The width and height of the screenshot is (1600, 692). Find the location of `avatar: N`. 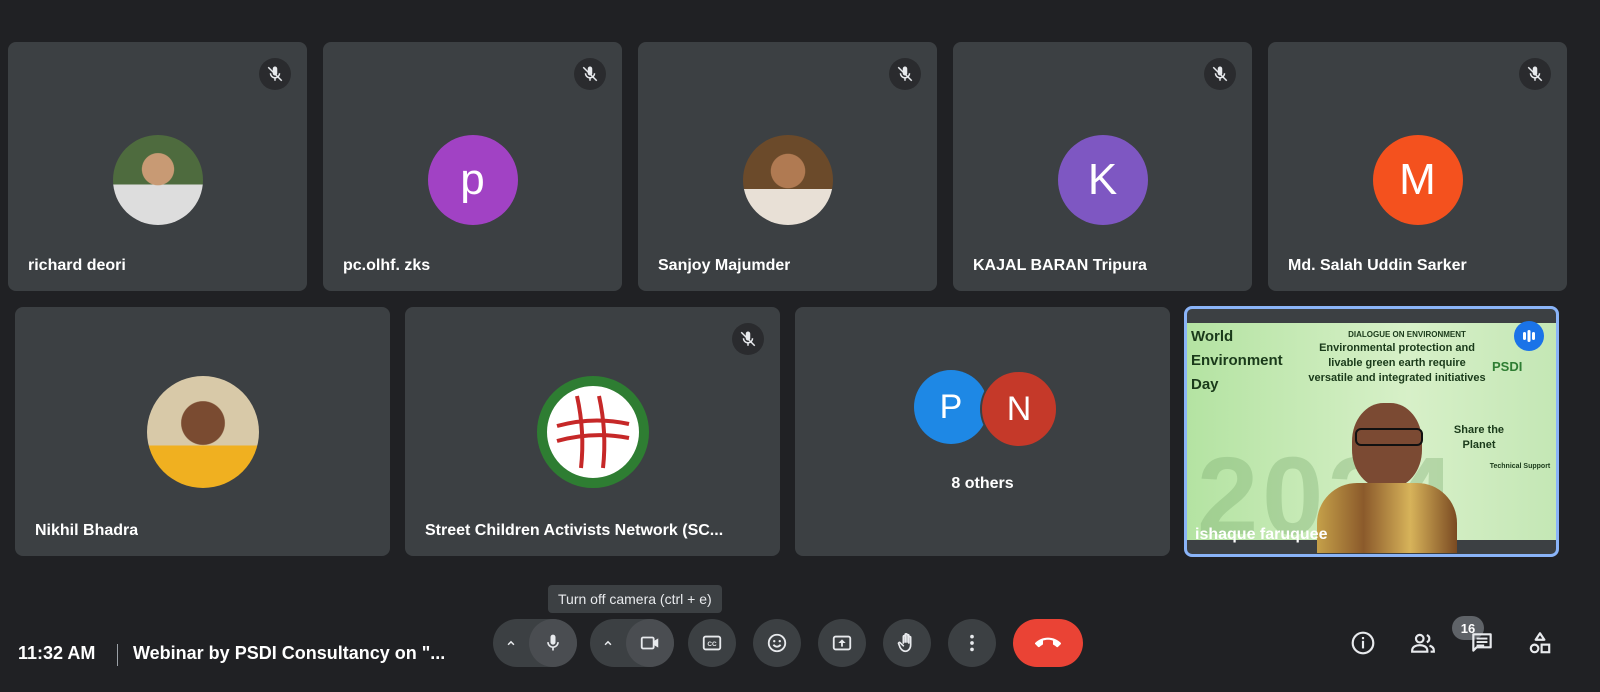

avatar: N is located at coordinates (1019, 409).